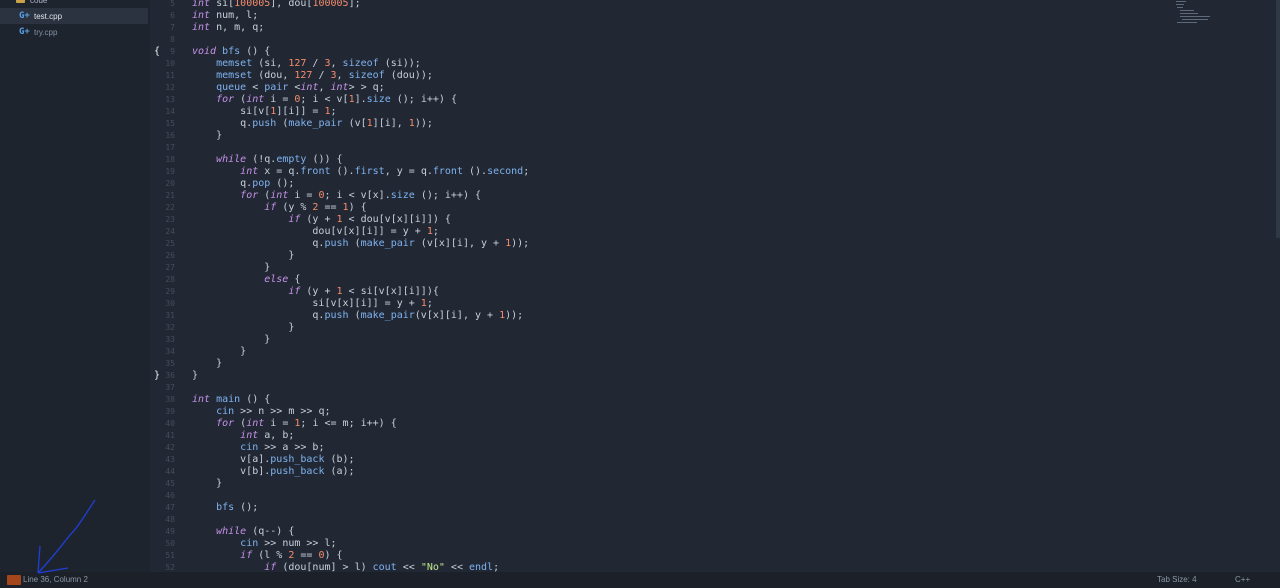  What do you see at coordinates (700, 40) in the screenshot?
I see `code-line: 8` at bounding box center [700, 40].